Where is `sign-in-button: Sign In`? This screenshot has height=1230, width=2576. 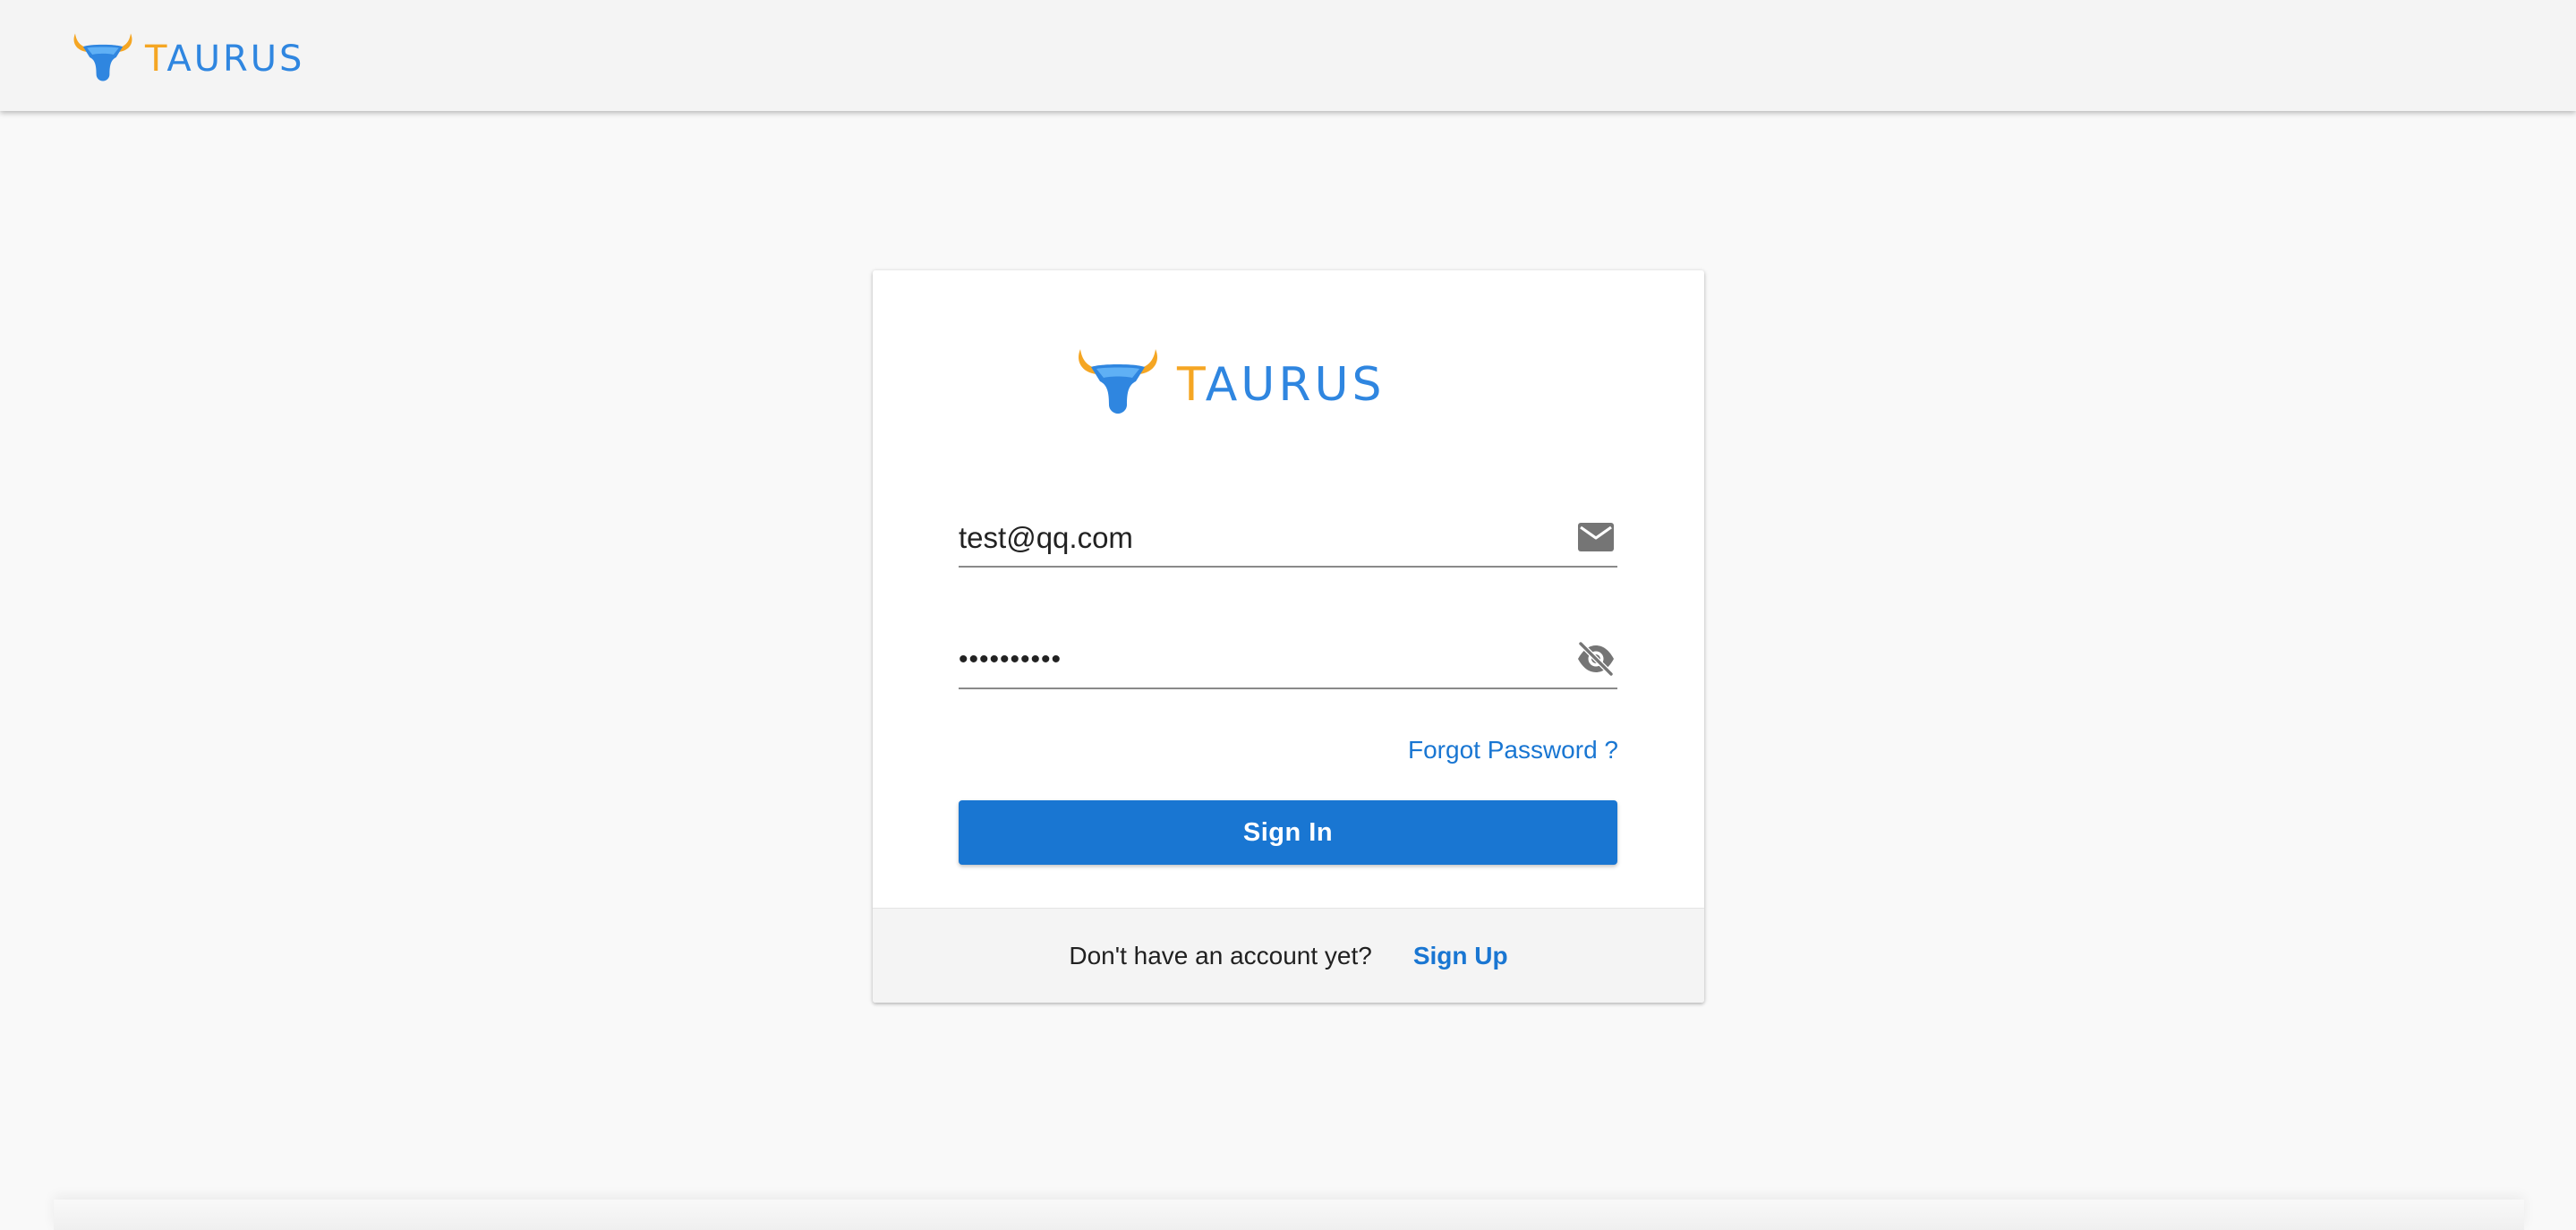 sign-in-button: Sign In is located at coordinates (1288, 832).